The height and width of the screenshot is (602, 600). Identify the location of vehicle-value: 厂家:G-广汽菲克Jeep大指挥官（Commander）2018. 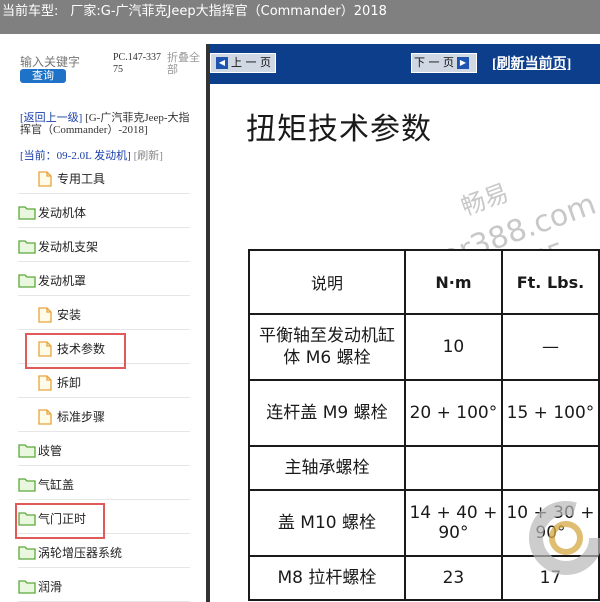
(228, 11).